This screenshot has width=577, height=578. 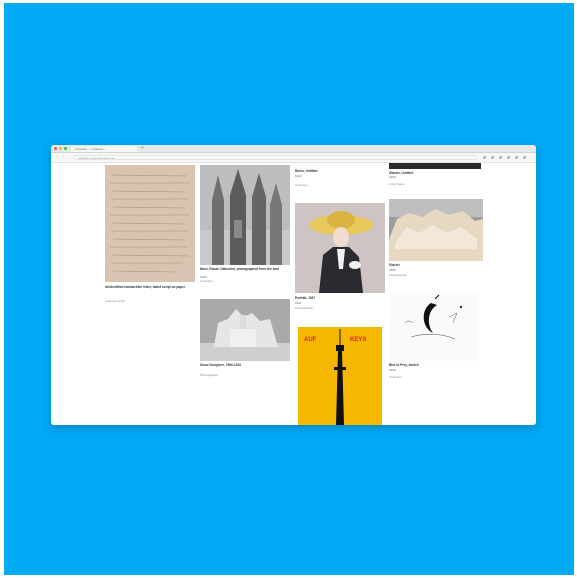 I want to click on artwork-image-cathedral, so click(x=245, y=215).